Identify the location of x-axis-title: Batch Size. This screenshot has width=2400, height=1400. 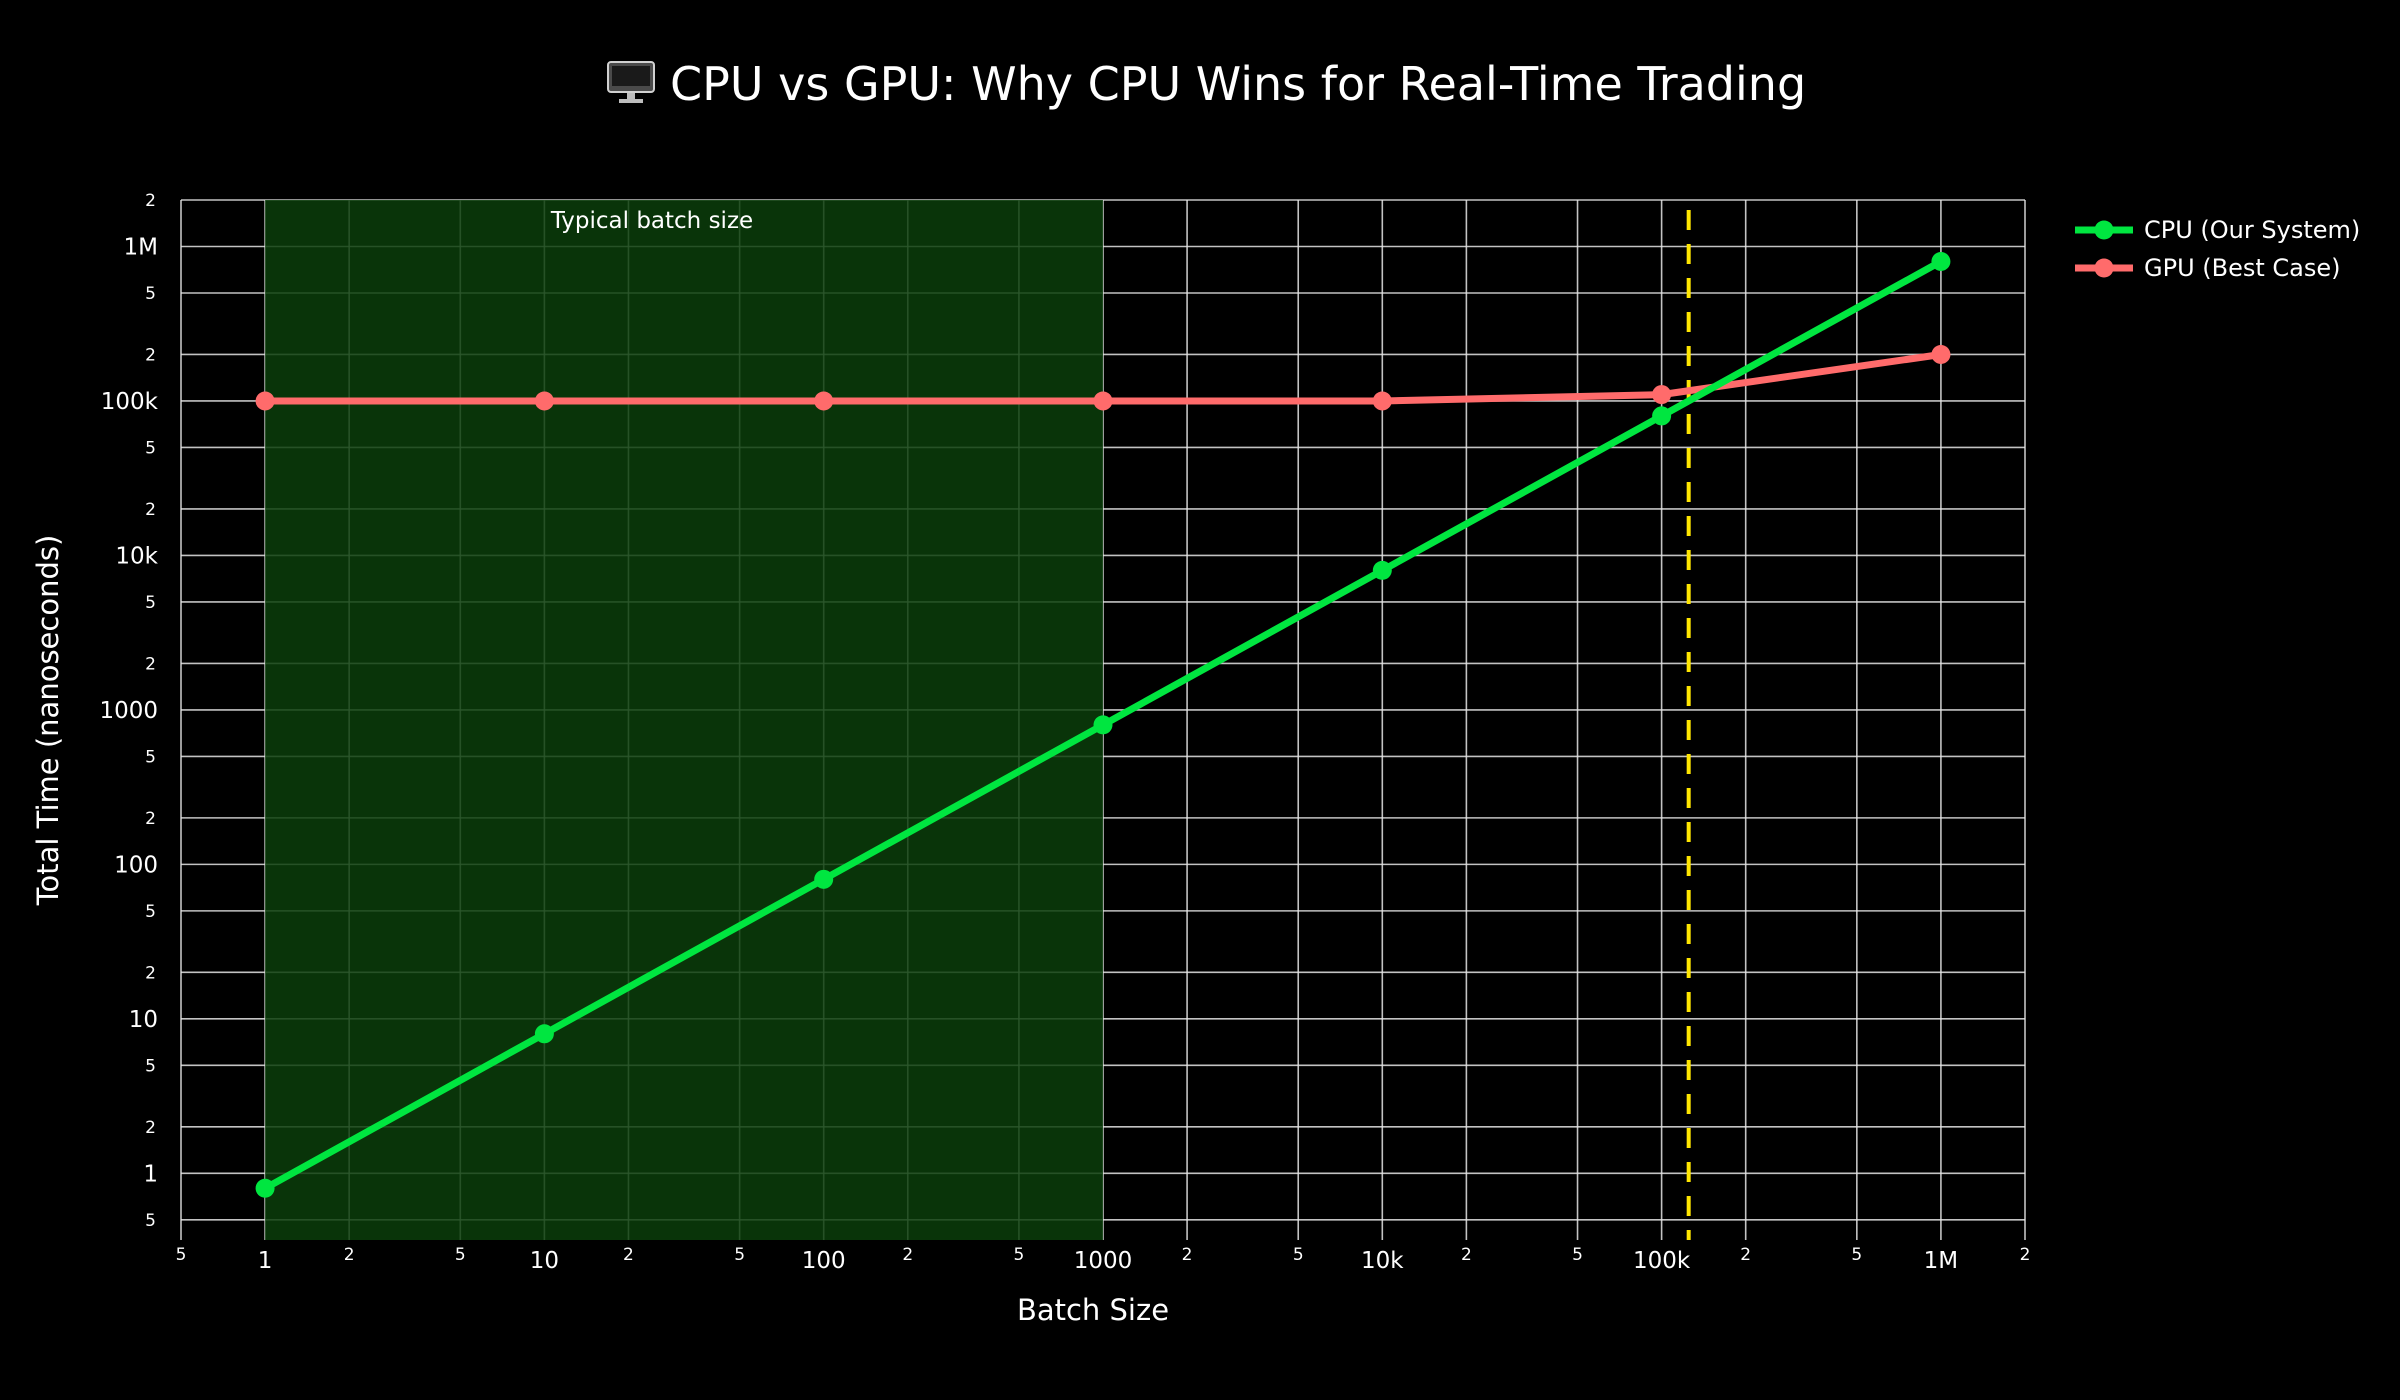
(1093, 1310).